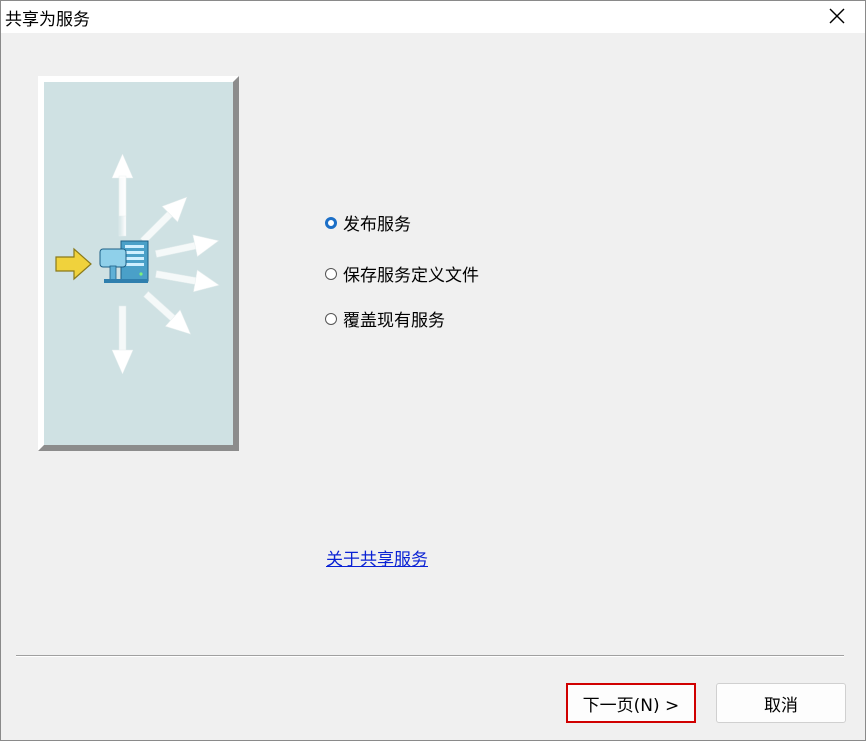 The width and height of the screenshot is (866, 741). I want to click on dialog-title: 共享为服务, so click(47, 20).